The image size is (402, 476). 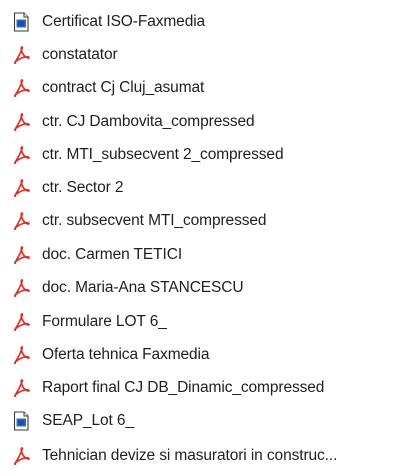 I want to click on file-name: doc. Carmen TETICI, so click(x=112, y=254).